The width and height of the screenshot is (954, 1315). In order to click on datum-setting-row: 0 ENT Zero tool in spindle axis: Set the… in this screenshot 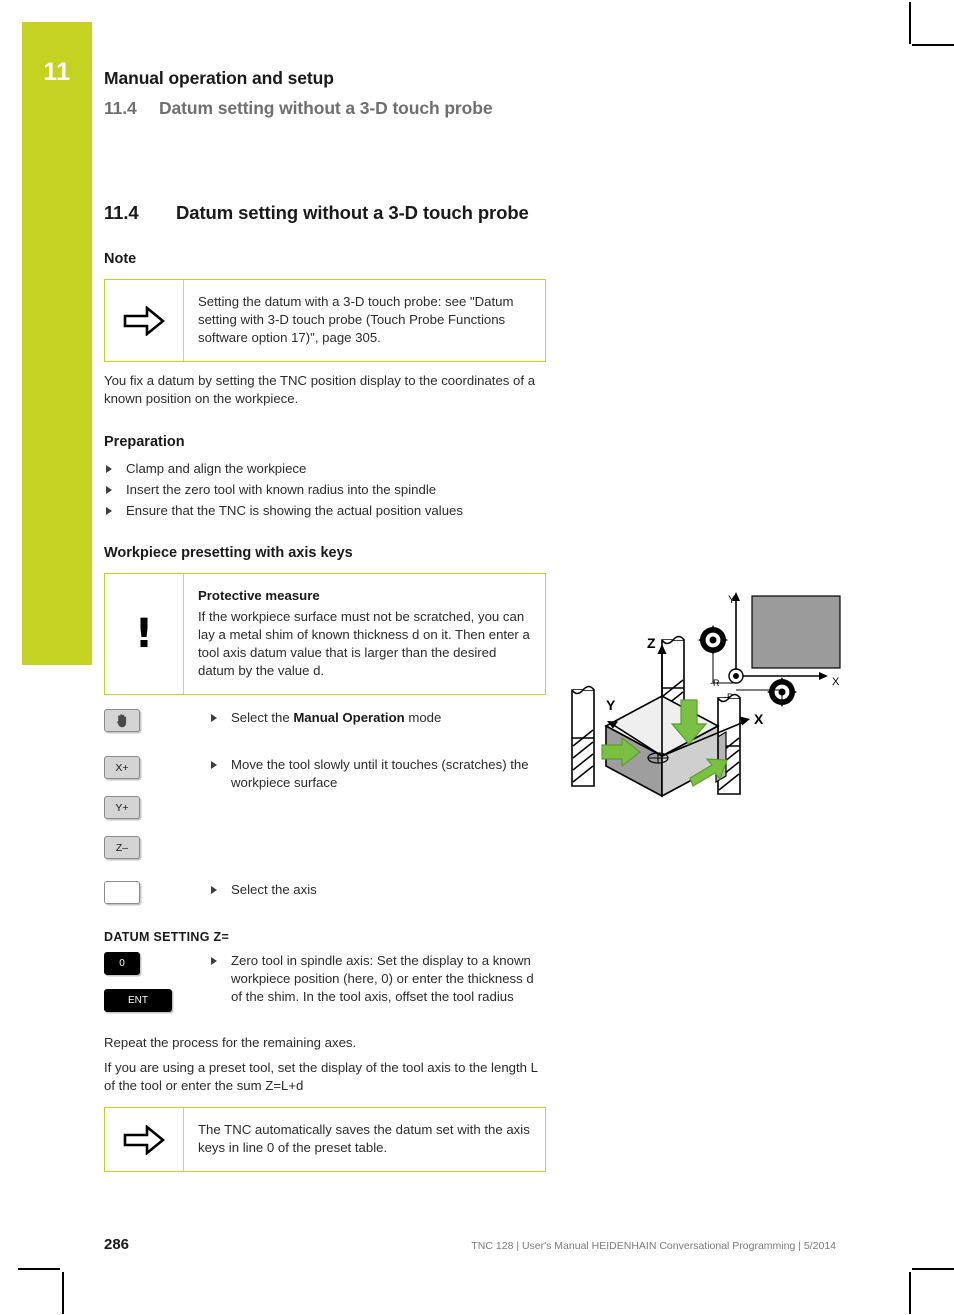, I will do `click(325, 982)`.